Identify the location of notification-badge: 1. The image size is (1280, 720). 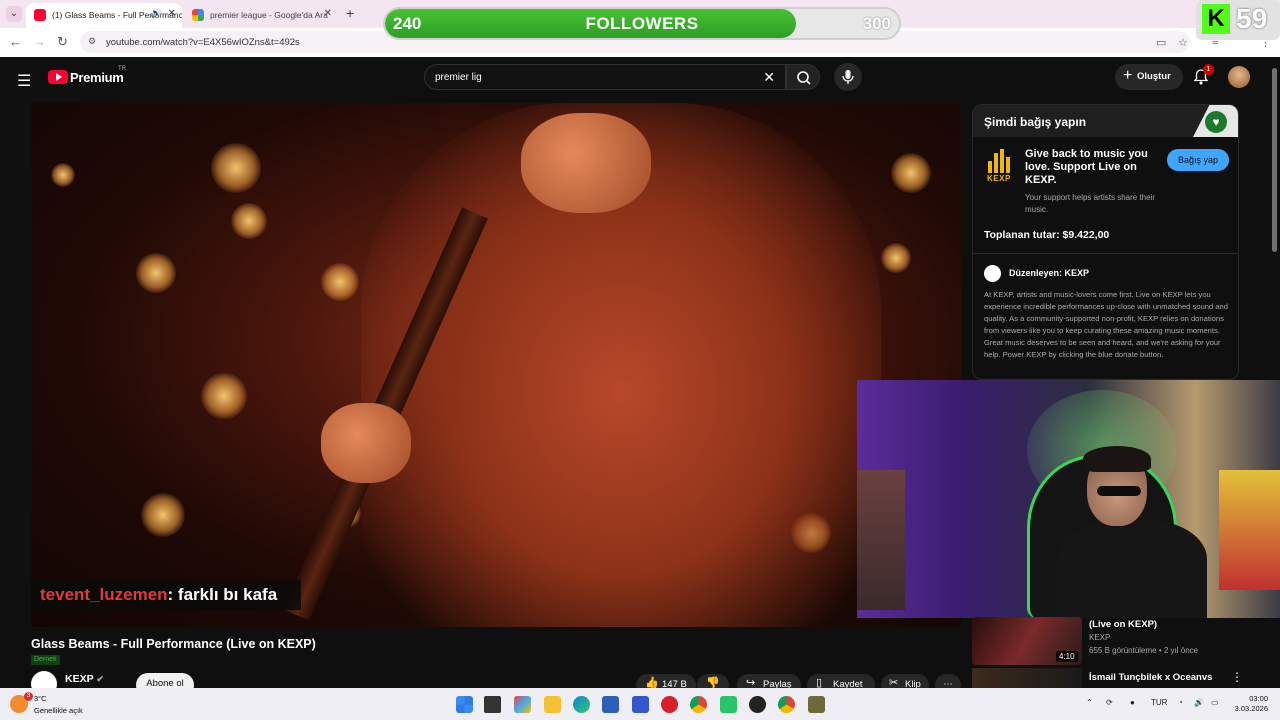
(1208, 69).